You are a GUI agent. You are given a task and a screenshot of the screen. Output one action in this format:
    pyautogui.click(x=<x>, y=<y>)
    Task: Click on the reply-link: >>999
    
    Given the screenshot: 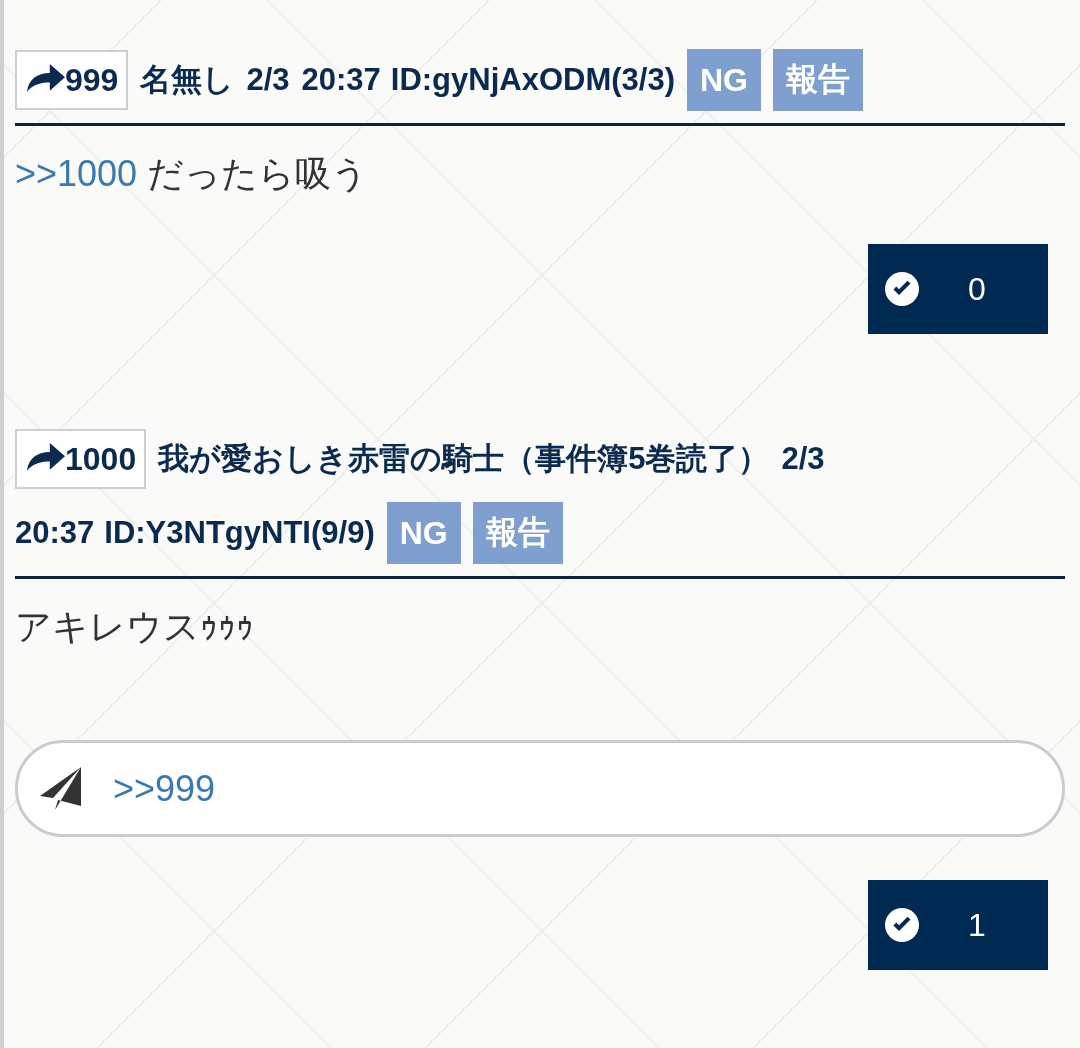 What is the action you would take?
    pyautogui.click(x=164, y=788)
    